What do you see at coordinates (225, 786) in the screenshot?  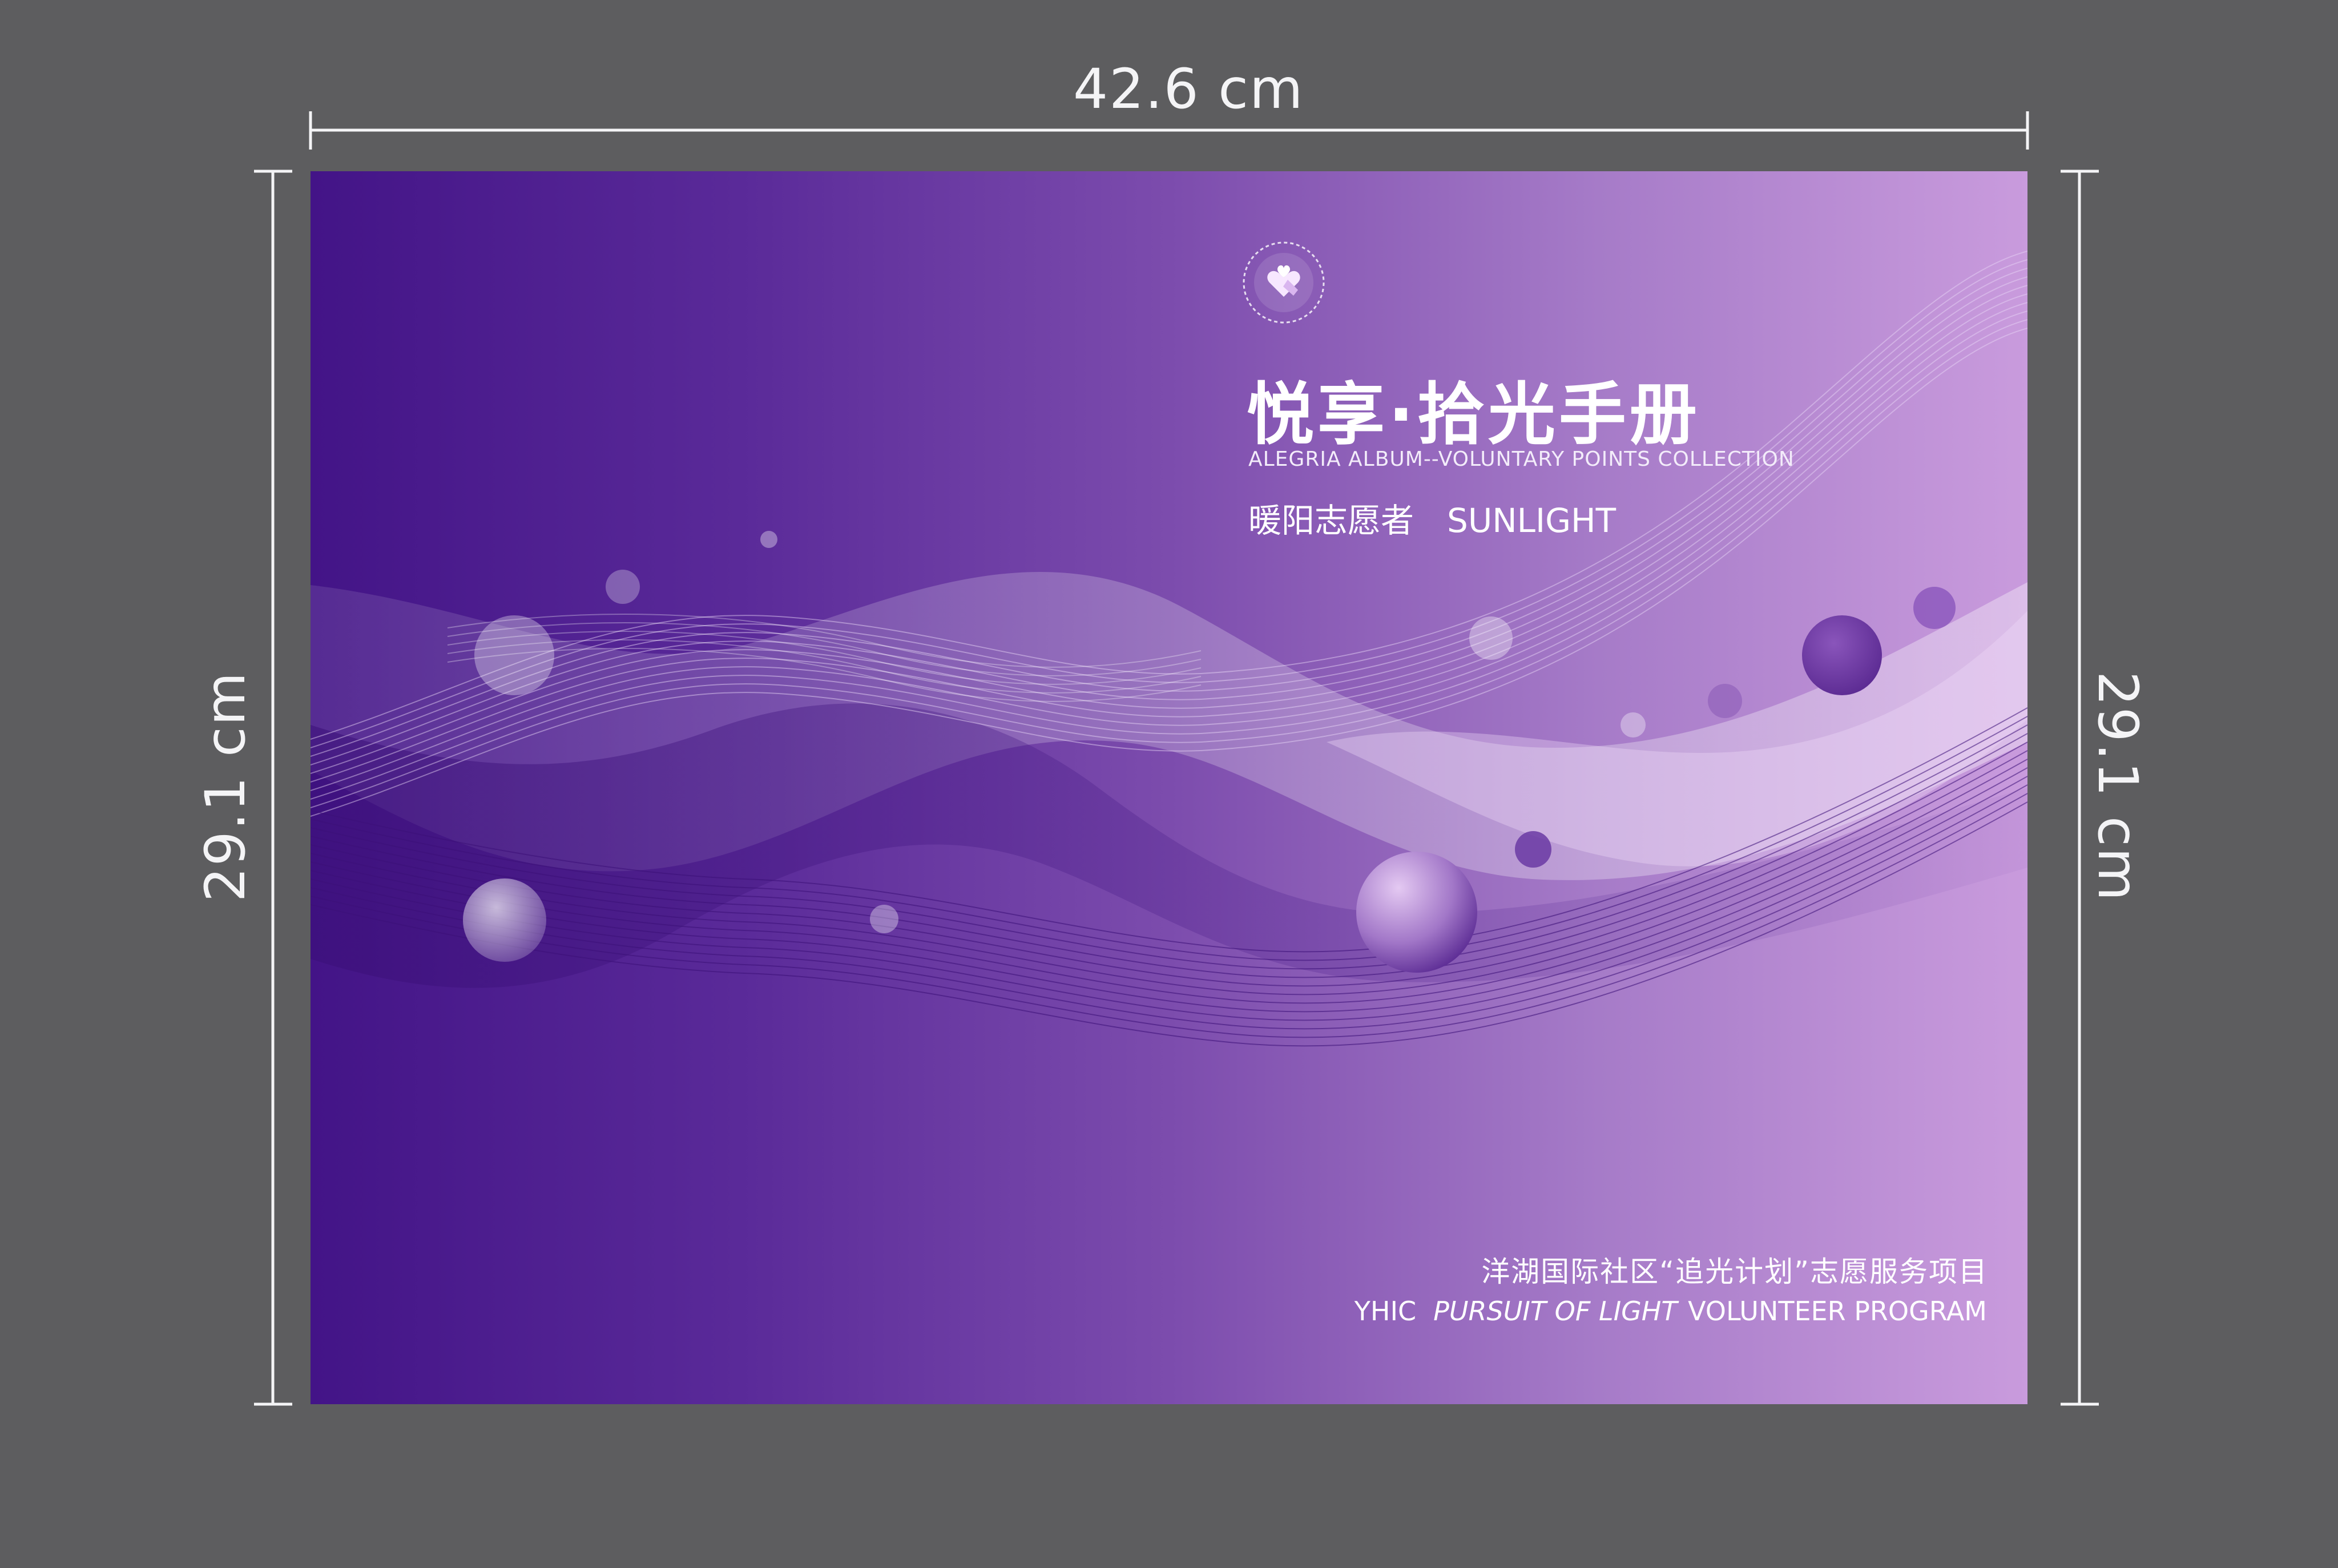 I see `height-dimension-label-left: 29.1 cm` at bounding box center [225, 786].